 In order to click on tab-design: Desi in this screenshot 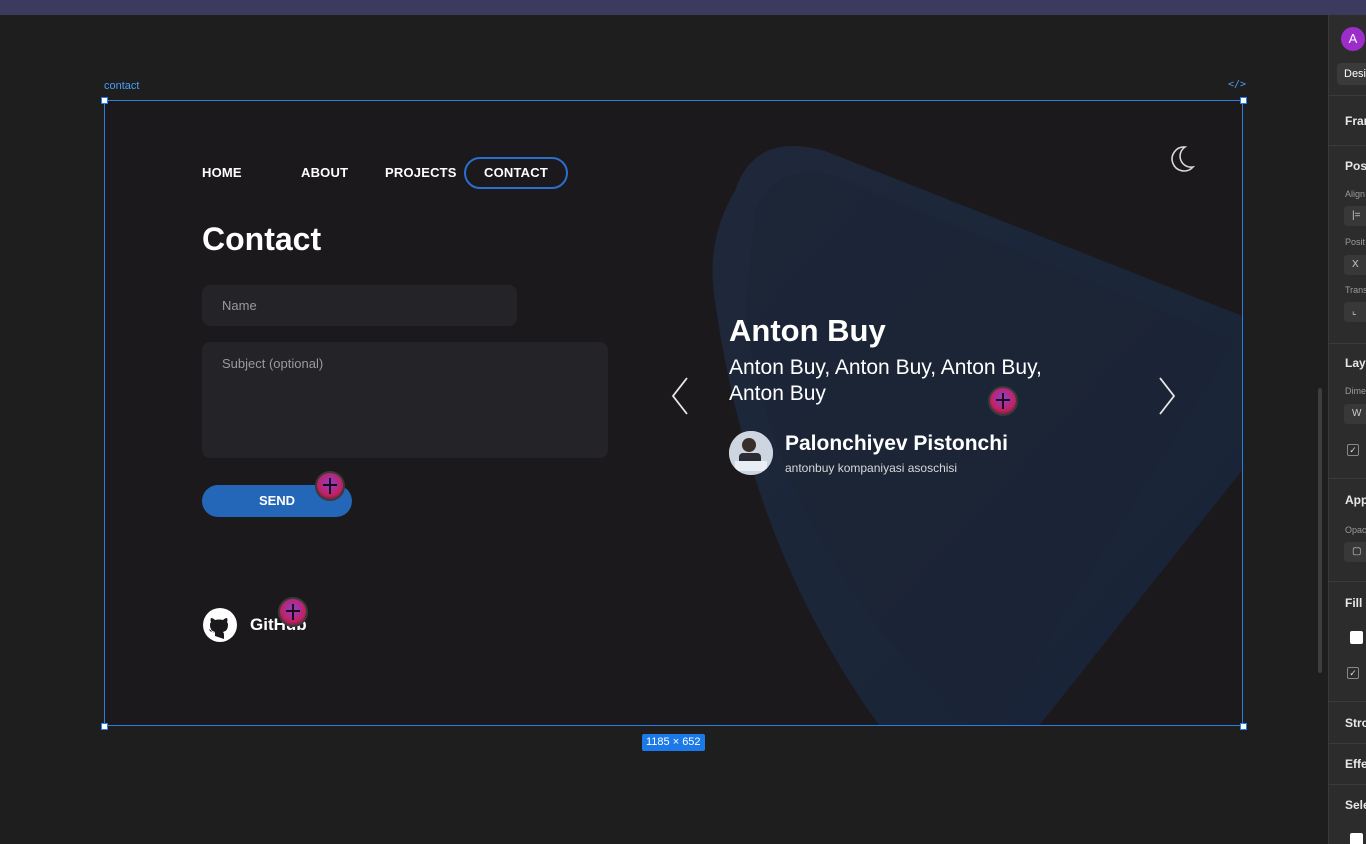, I will do `click(1351, 74)`.